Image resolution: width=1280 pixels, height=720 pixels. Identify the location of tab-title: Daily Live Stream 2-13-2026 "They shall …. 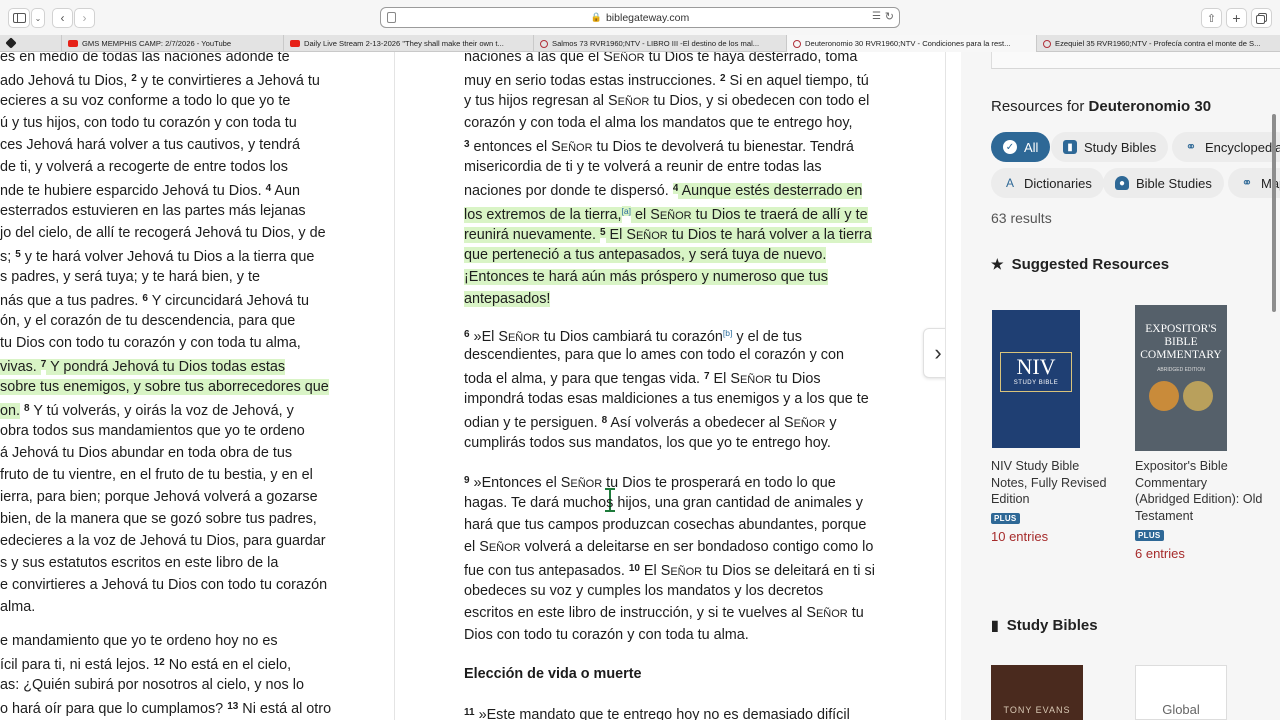
(404, 43).